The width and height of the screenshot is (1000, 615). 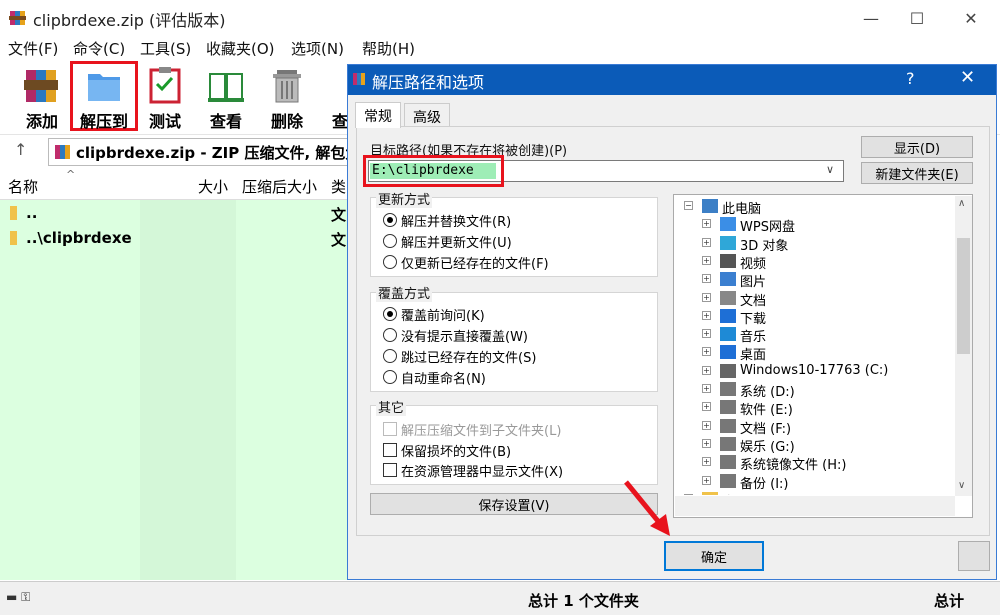 What do you see at coordinates (728, 493) in the screenshot?
I see `tree-item-label: 库` at bounding box center [728, 493].